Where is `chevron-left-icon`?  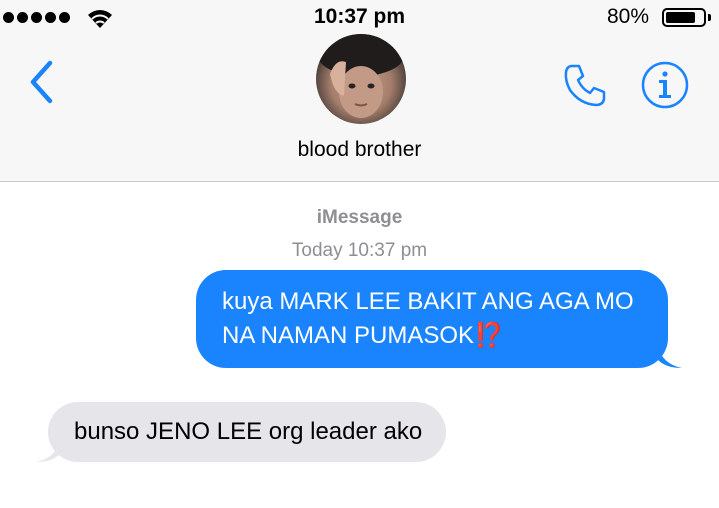
chevron-left-icon is located at coordinates (41, 82).